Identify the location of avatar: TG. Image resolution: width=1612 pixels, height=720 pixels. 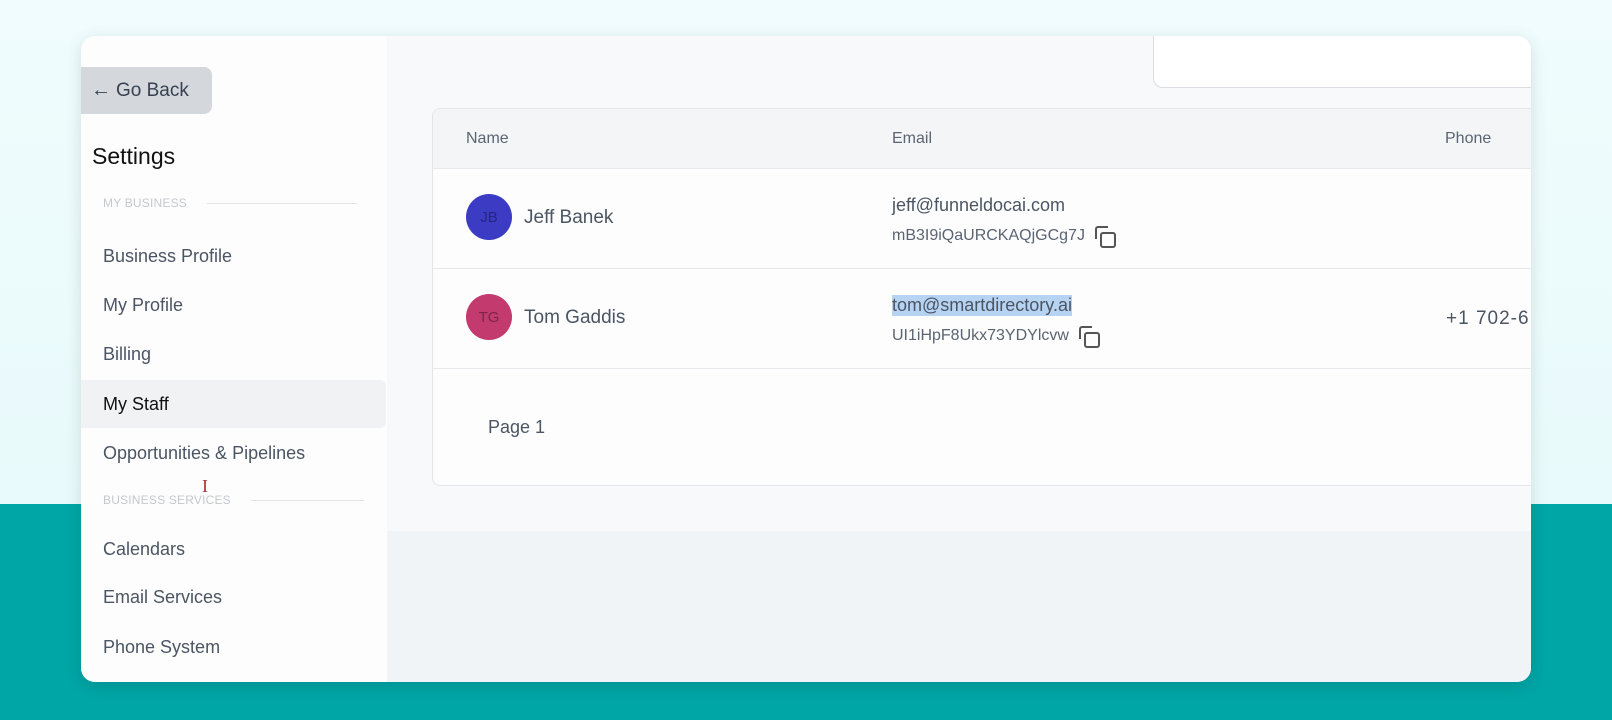
(489, 317).